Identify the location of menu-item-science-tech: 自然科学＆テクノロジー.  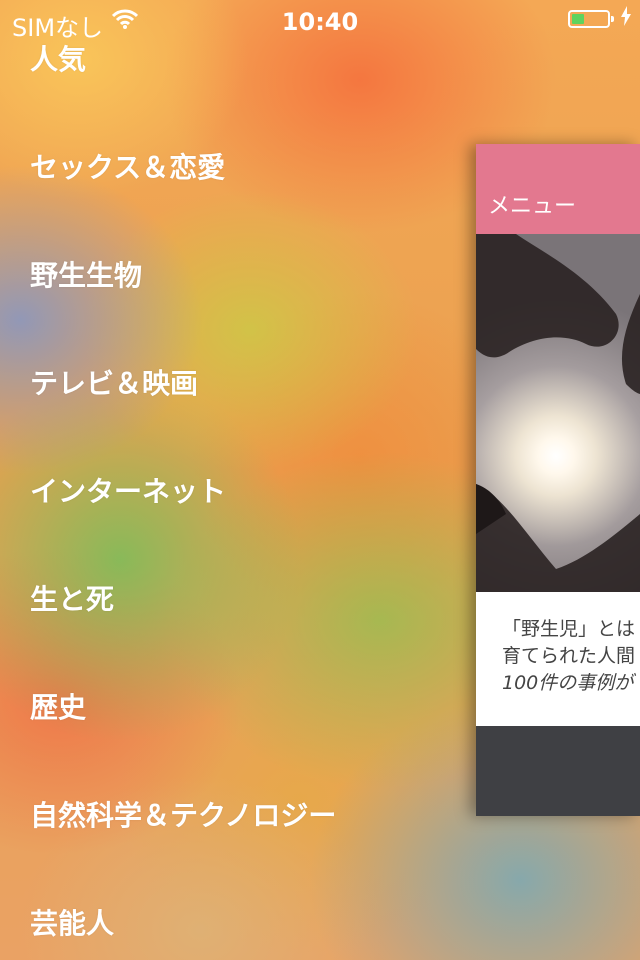
(183, 814).